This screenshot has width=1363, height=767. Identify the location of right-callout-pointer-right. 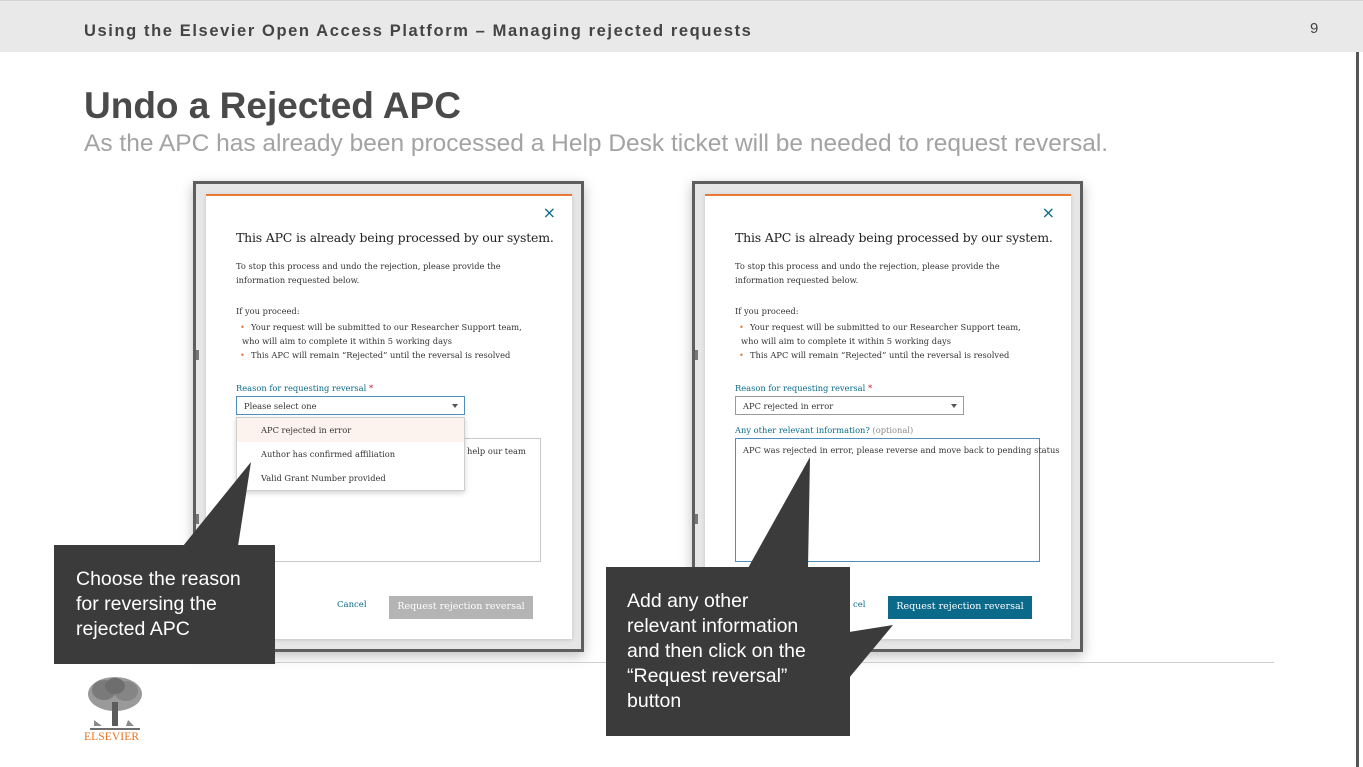
(871, 651).